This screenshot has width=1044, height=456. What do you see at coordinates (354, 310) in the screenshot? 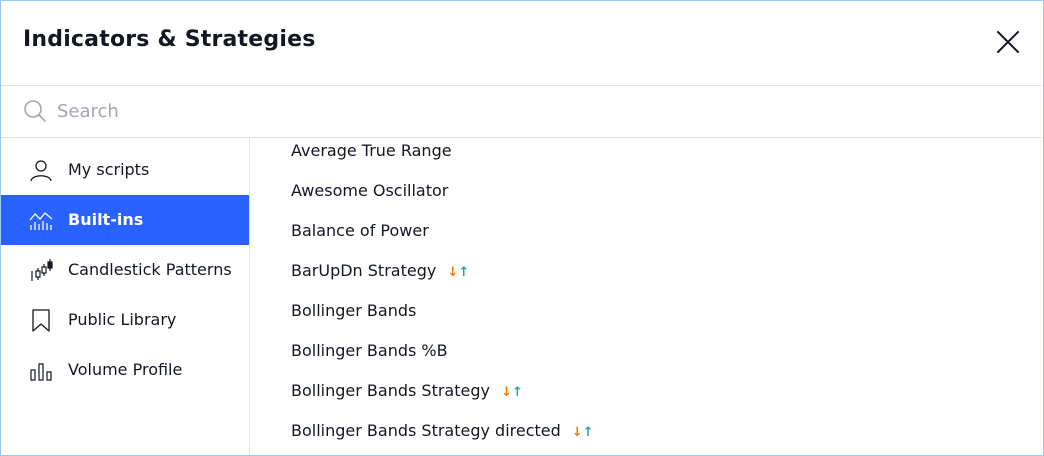
I see `list-item-label: Bollinger Bands` at bounding box center [354, 310].